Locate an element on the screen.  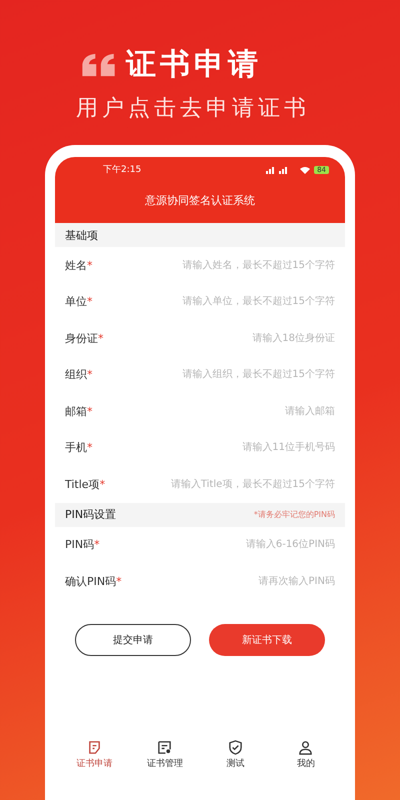
input-field: 请输入11位手机号码 is located at coordinates (216, 448).